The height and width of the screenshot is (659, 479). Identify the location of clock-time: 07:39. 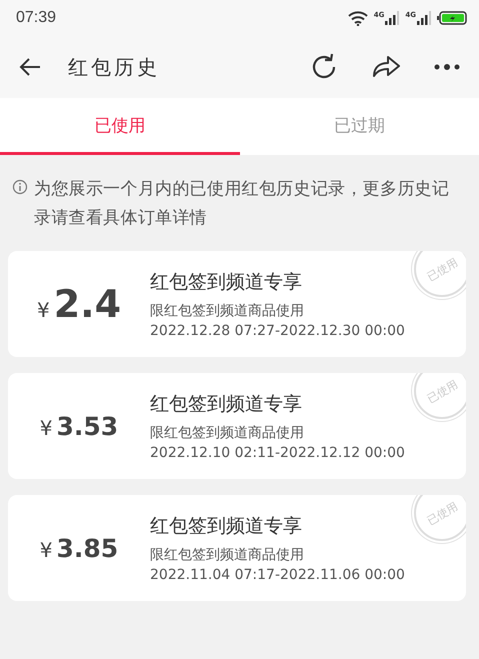
(36, 18).